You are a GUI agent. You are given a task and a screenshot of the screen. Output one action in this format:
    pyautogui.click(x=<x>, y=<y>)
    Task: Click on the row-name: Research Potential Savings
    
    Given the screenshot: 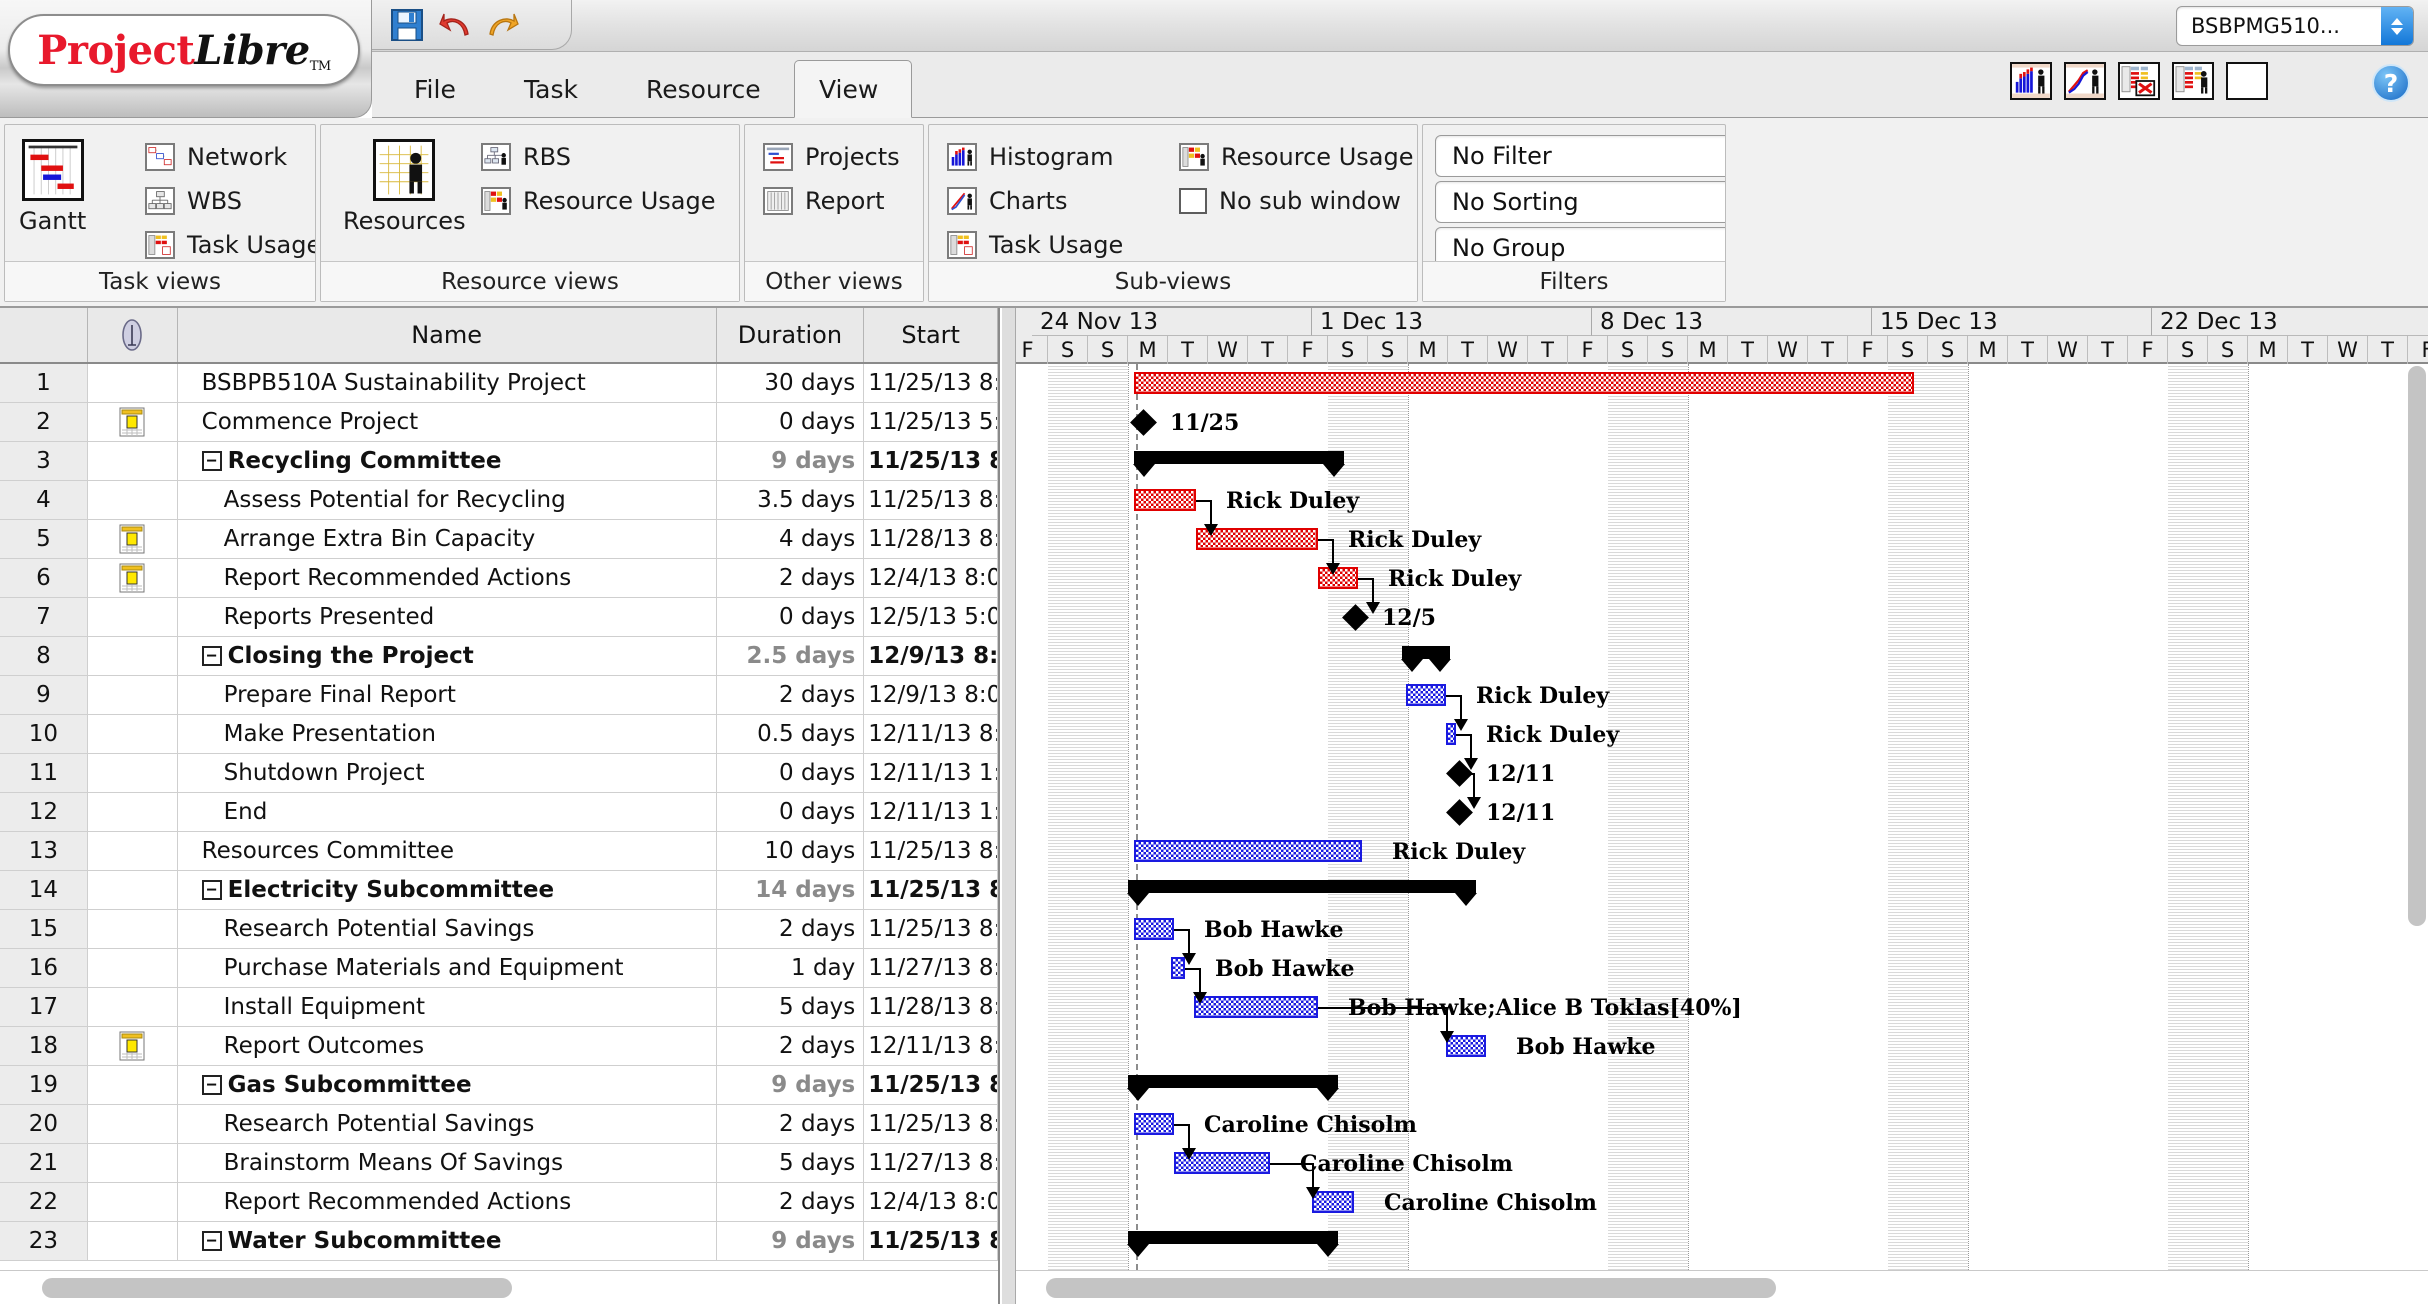 What is the action you would take?
    pyautogui.click(x=447, y=1124)
    